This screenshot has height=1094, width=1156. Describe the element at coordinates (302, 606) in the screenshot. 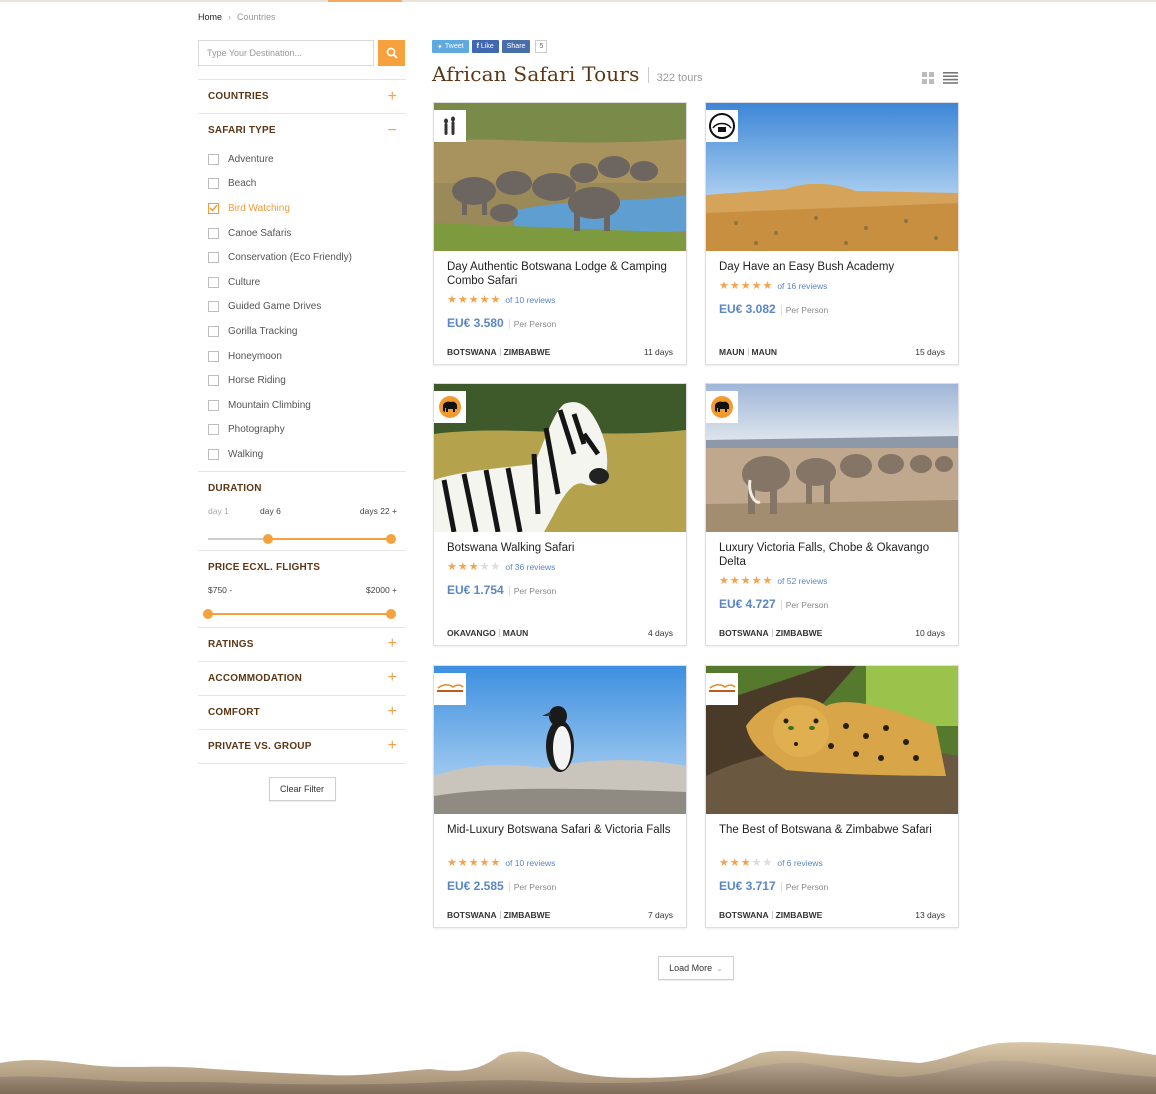

I see `price-slider: $750 - $2000 +` at that location.